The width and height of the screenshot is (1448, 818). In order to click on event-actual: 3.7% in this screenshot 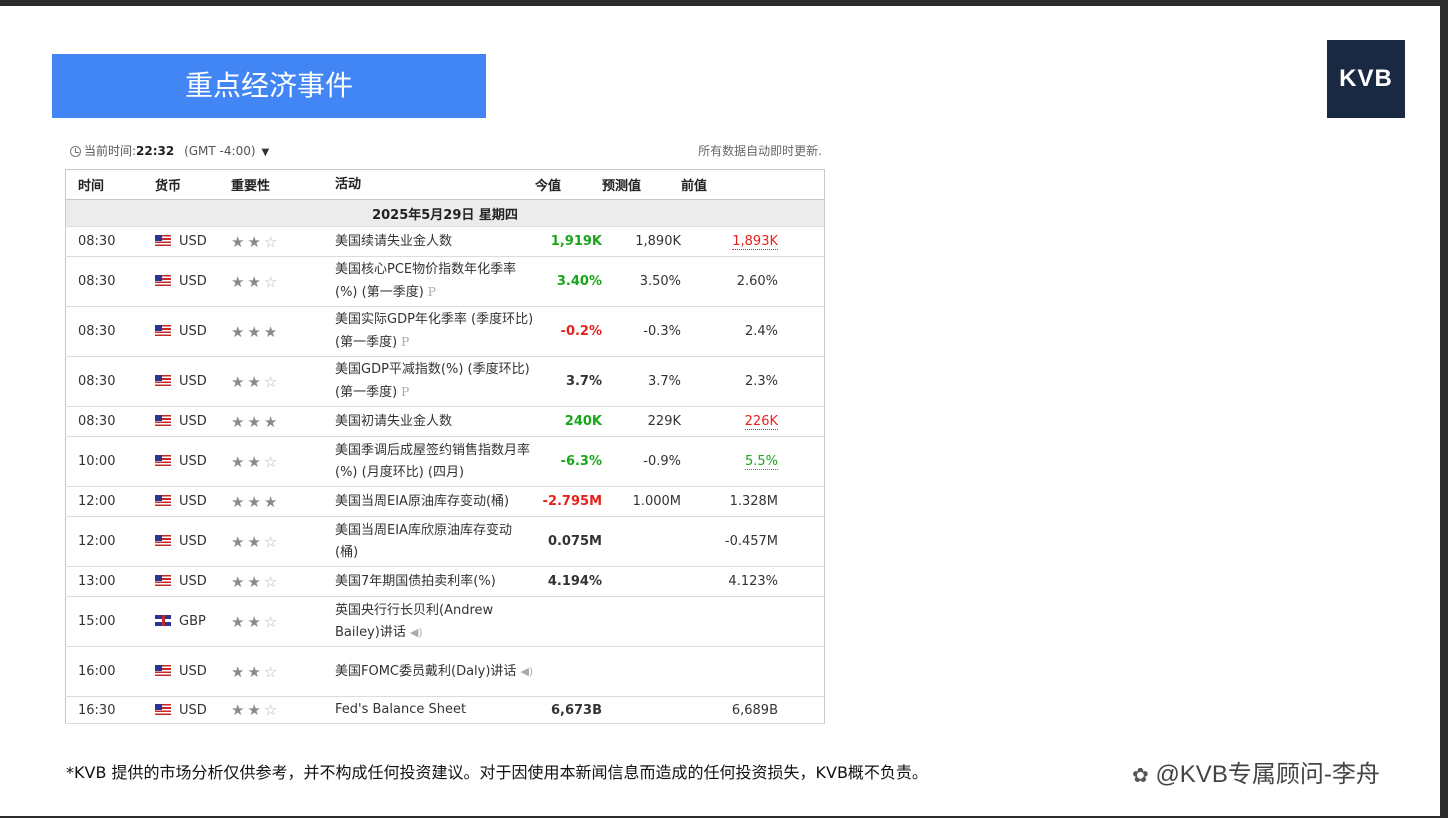, I will do `click(568, 381)`.